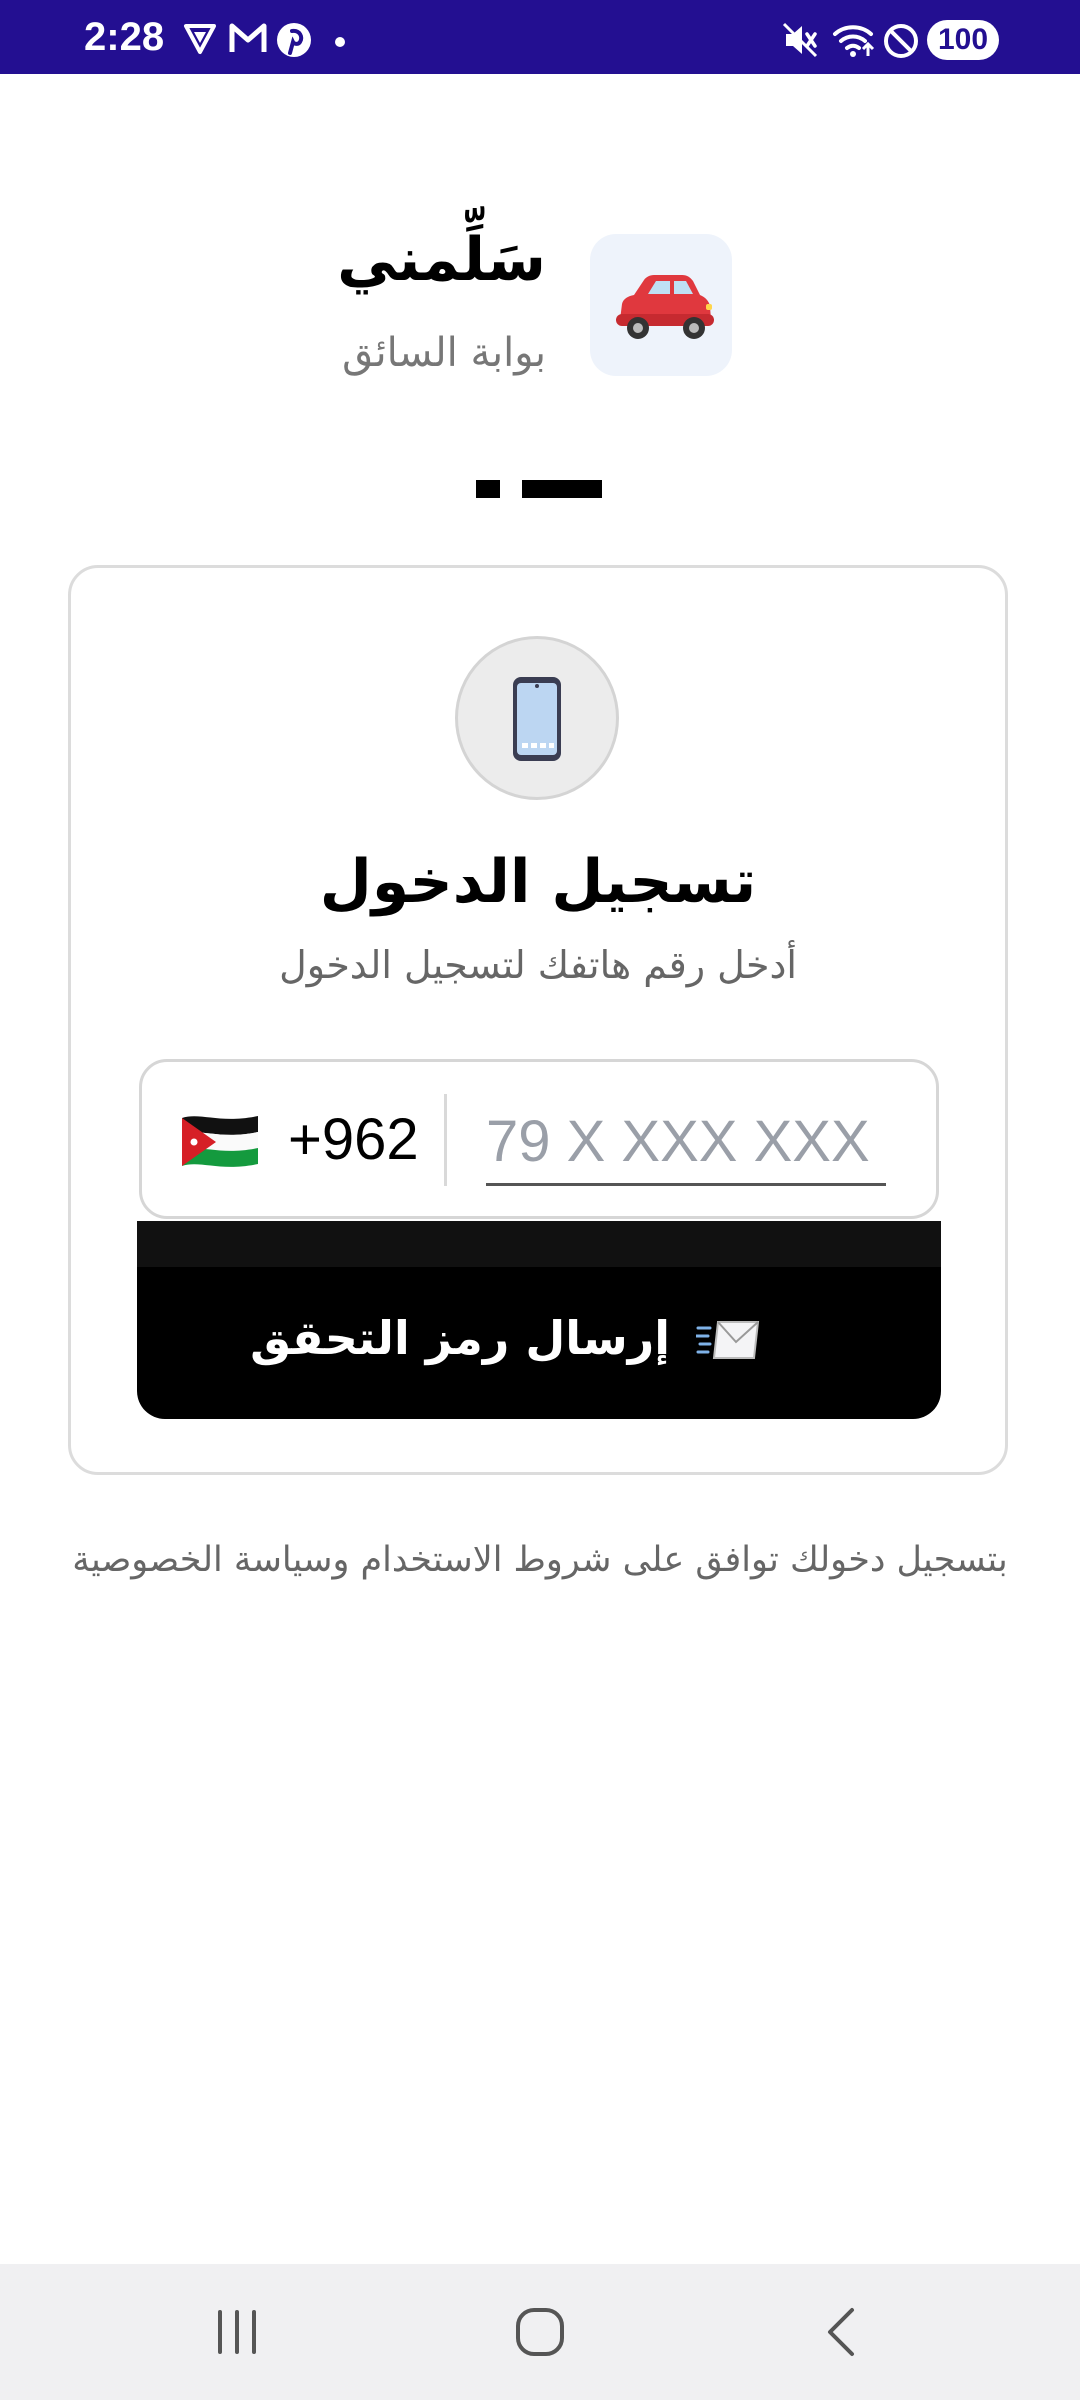  Describe the element at coordinates (124, 37) in the screenshot. I see `status-time: 2:28` at that location.